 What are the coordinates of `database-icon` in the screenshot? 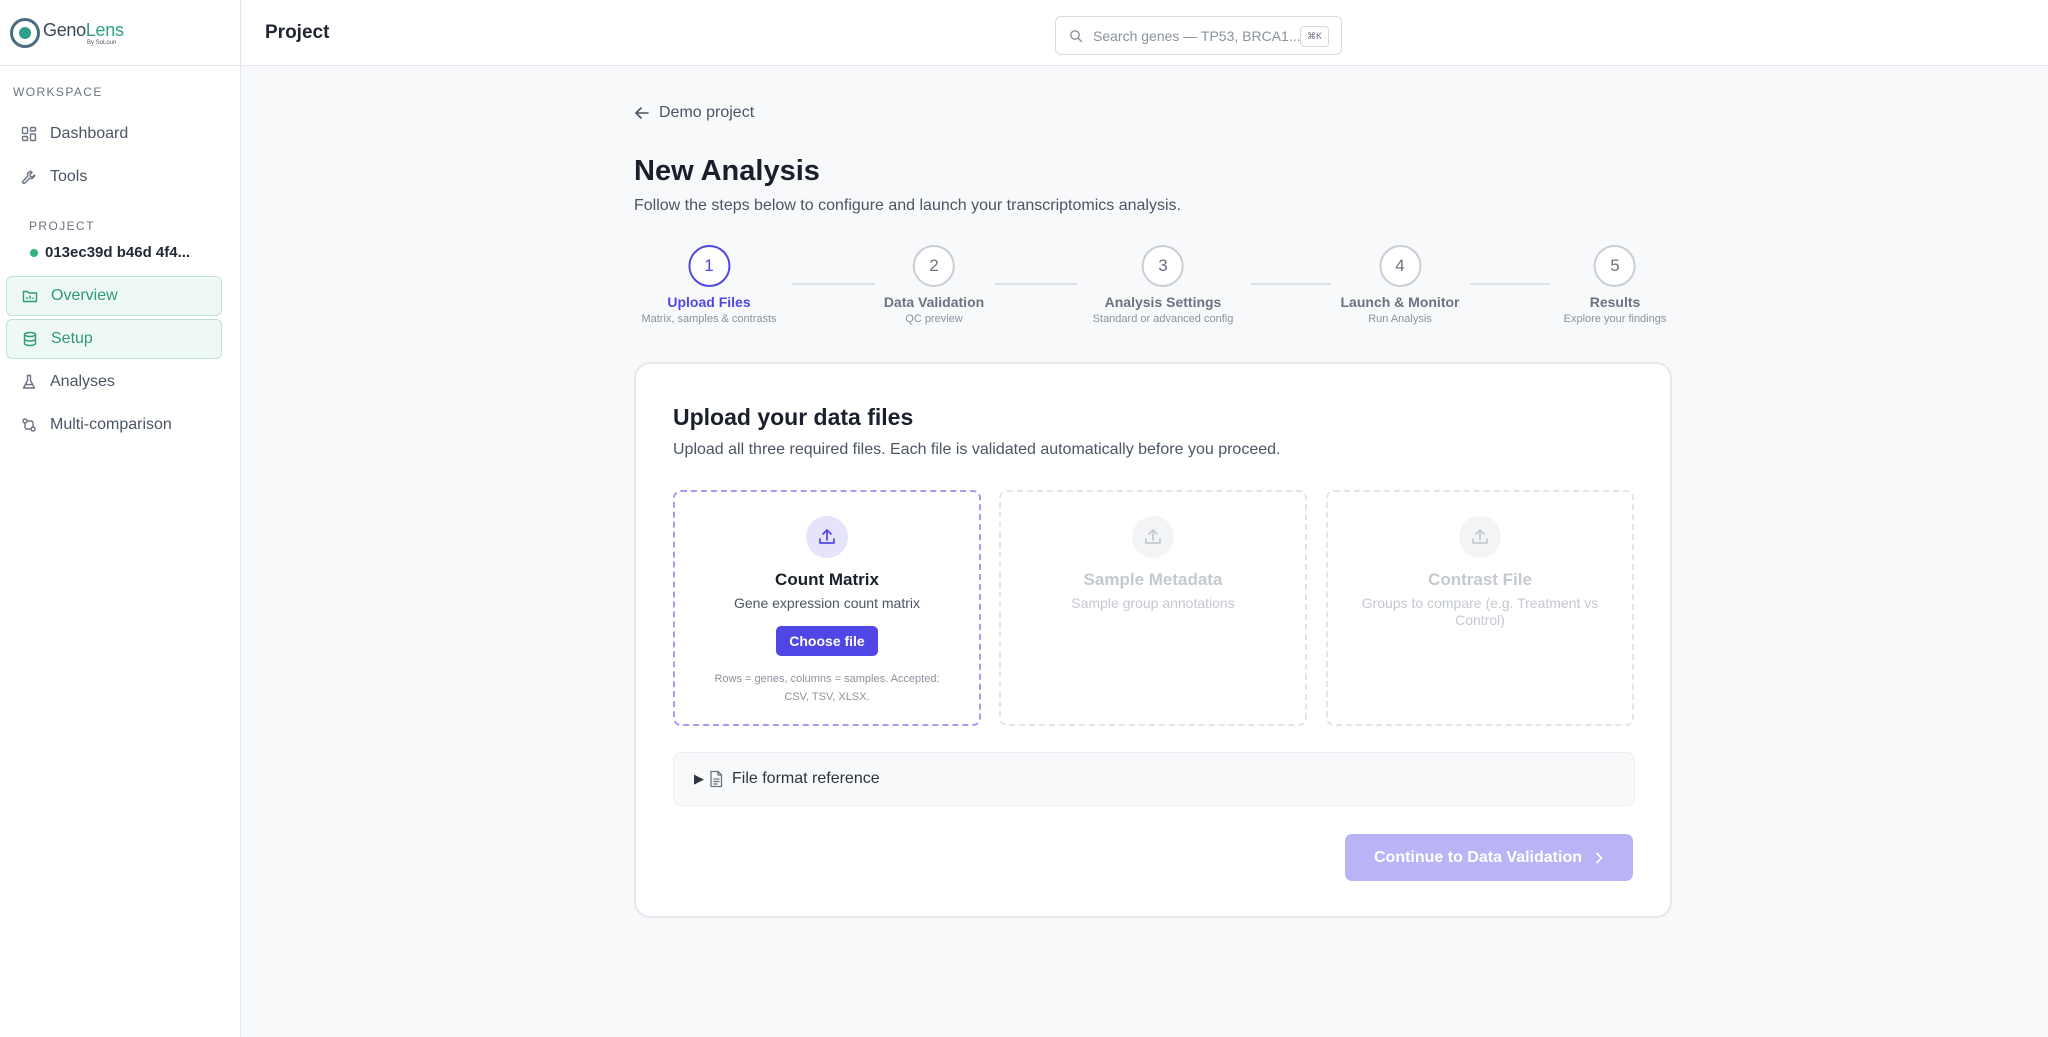 It's located at (30, 339).